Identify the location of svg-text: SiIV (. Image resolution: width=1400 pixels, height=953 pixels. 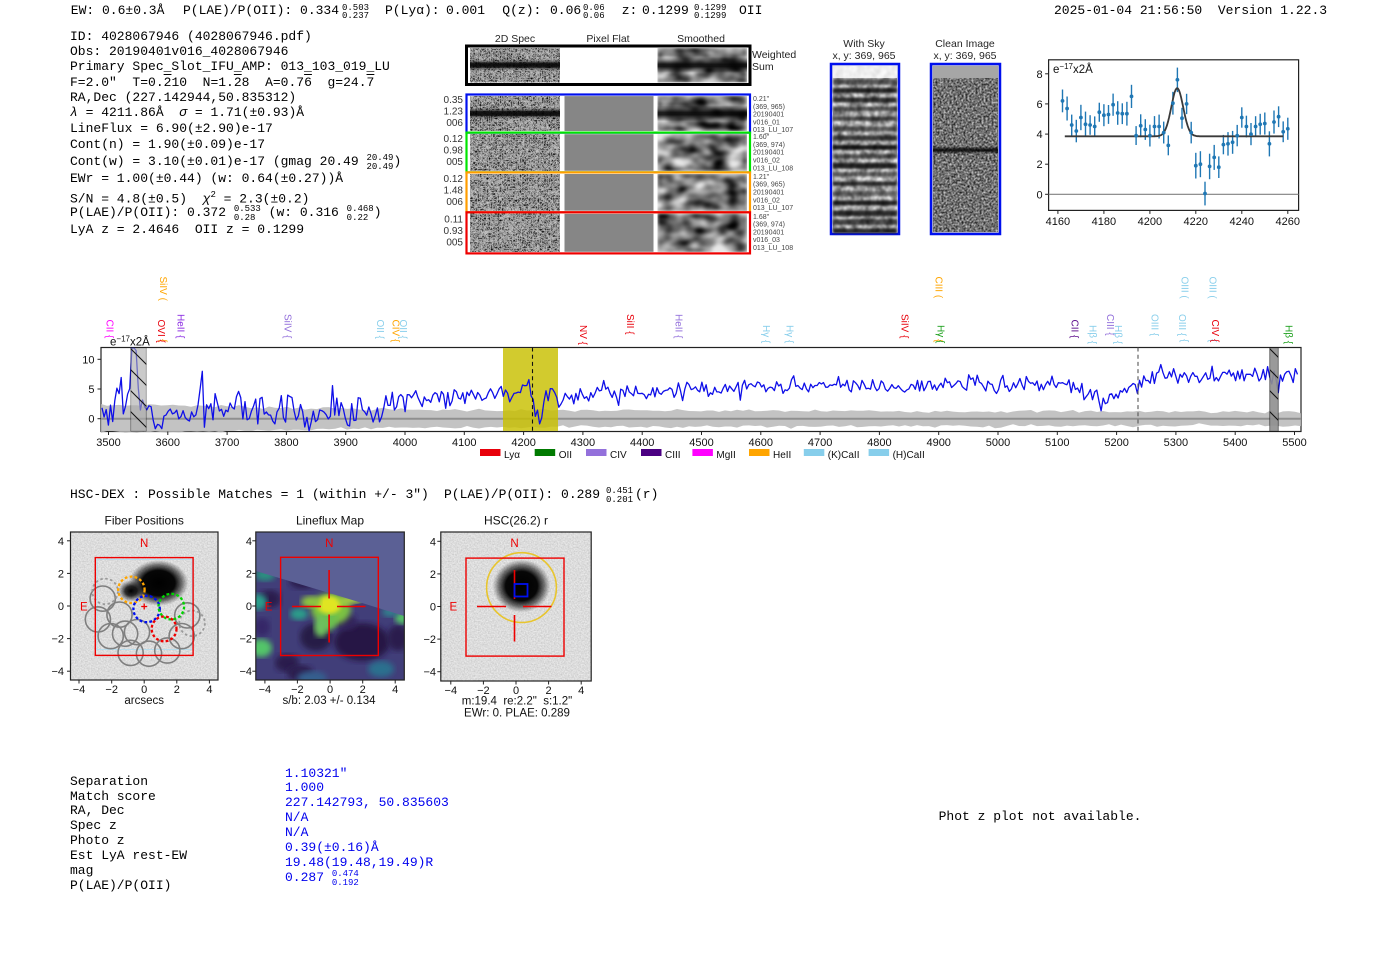
(162, 289).